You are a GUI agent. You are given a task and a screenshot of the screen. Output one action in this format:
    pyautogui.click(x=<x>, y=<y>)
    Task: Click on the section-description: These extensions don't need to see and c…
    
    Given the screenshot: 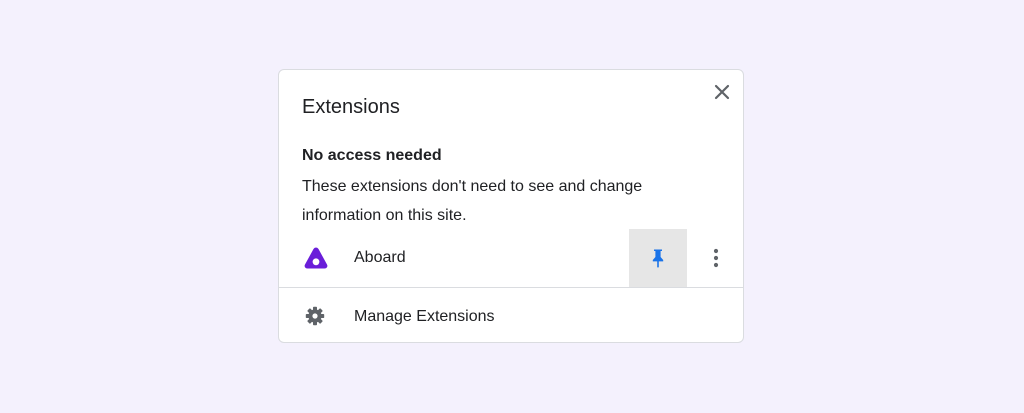 What is the action you would take?
    pyautogui.click(x=472, y=201)
    